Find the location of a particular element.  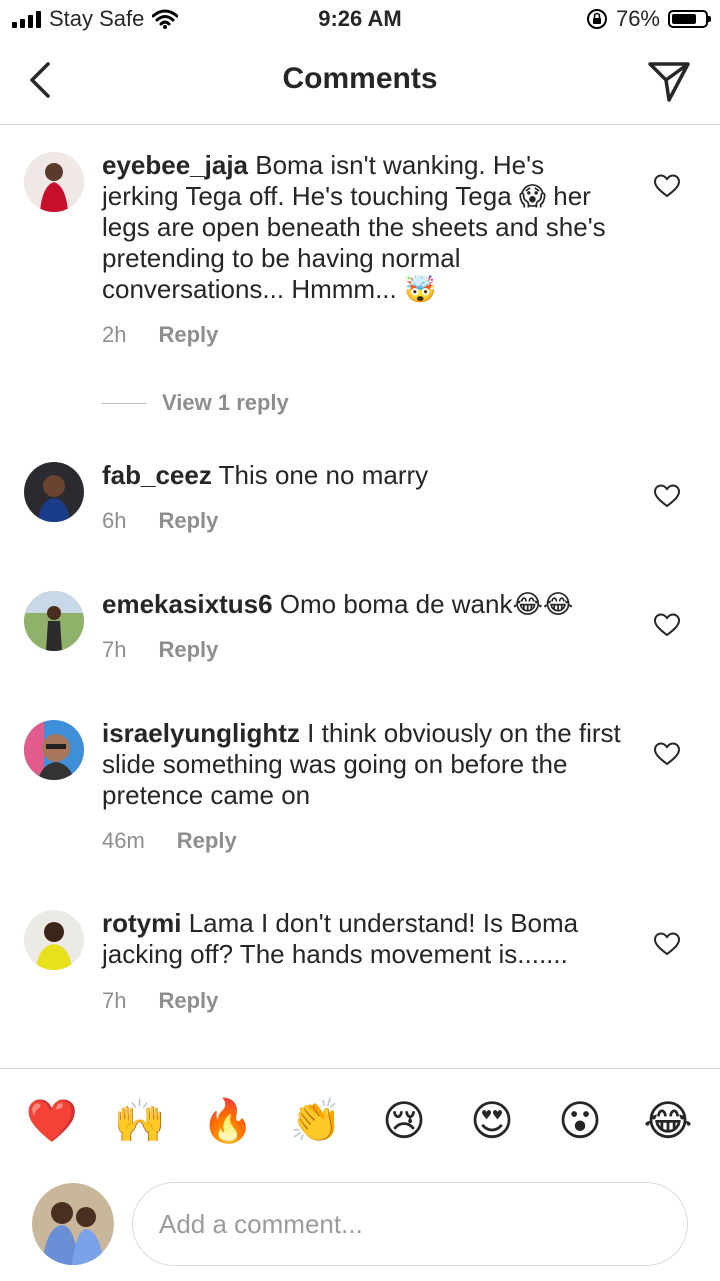

comment-time: 6h is located at coordinates (114, 520).